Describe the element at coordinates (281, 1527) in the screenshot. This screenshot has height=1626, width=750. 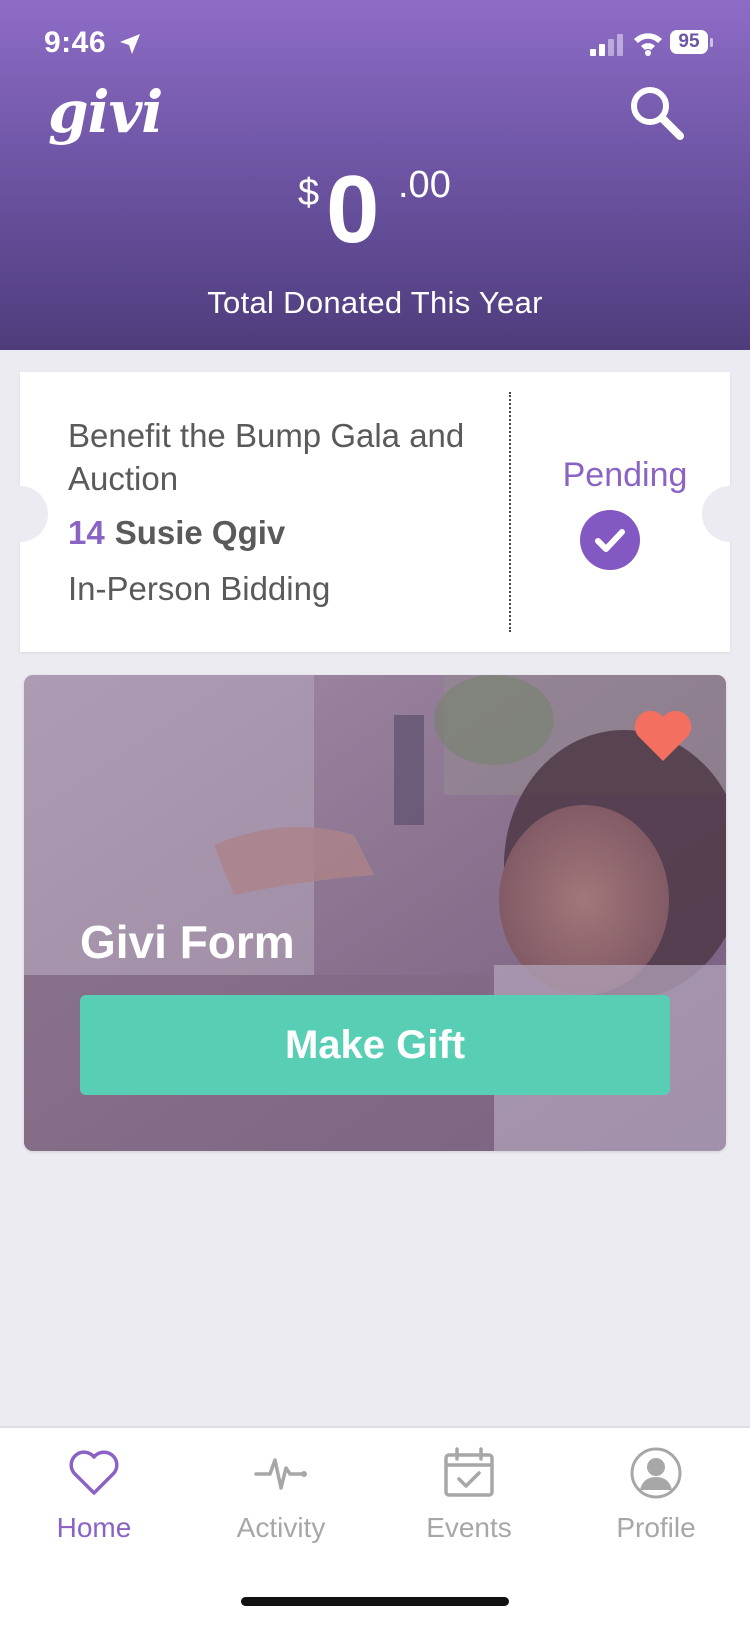
I see `tab-activity-label: Activity` at that location.